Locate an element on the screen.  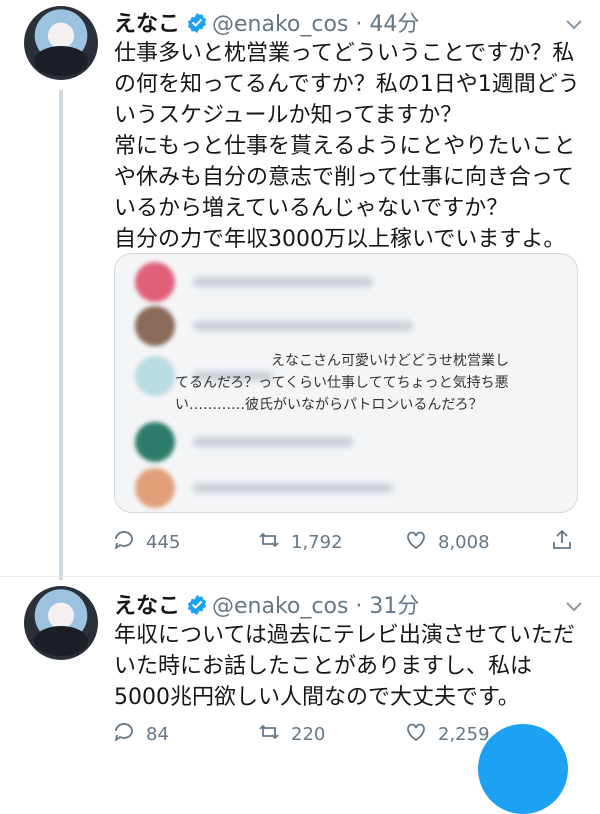
retweet-count: 220 is located at coordinates (308, 734).